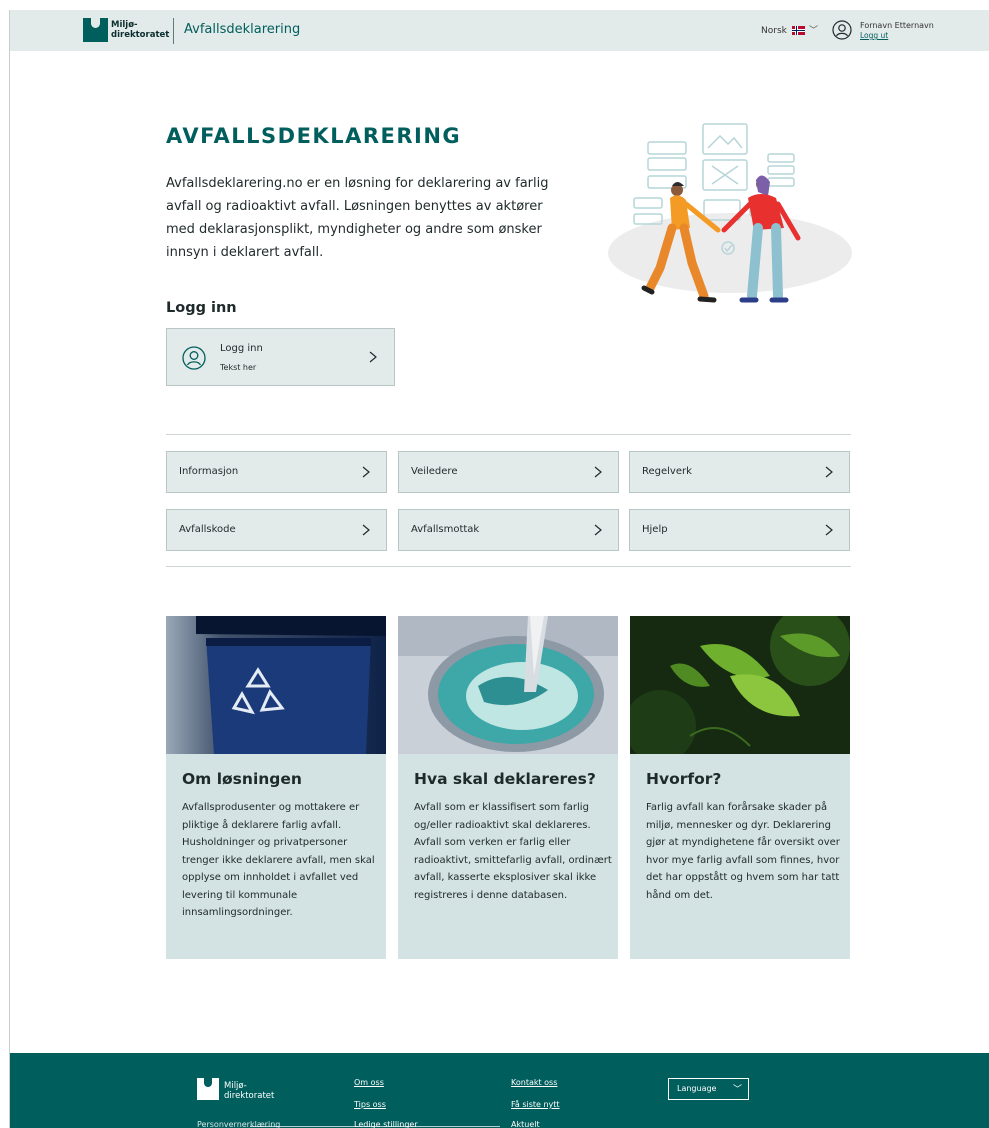 This screenshot has height=1128, width=989. What do you see at coordinates (739, 472) in the screenshot?
I see `nav-card-regelverk: Regelverk` at bounding box center [739, 472].